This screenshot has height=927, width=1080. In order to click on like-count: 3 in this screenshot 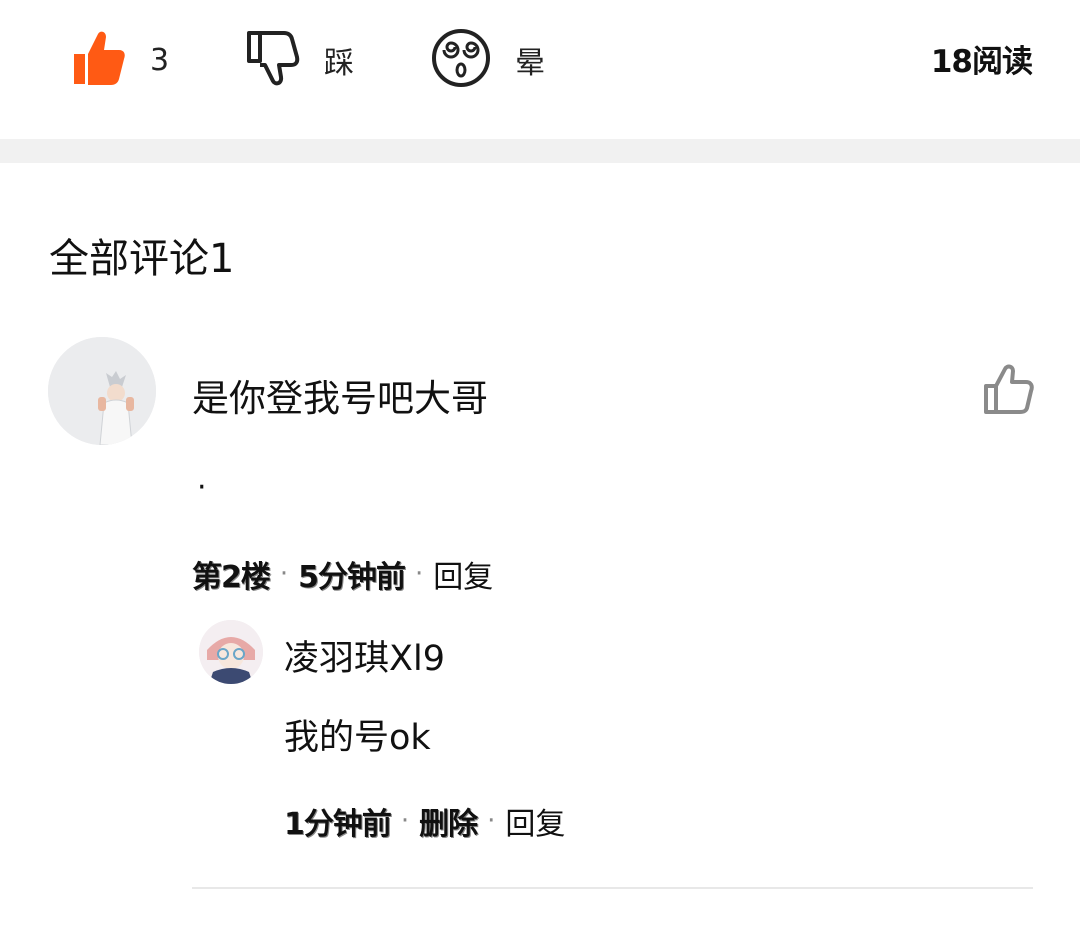, I will do `click(160, 60)`.